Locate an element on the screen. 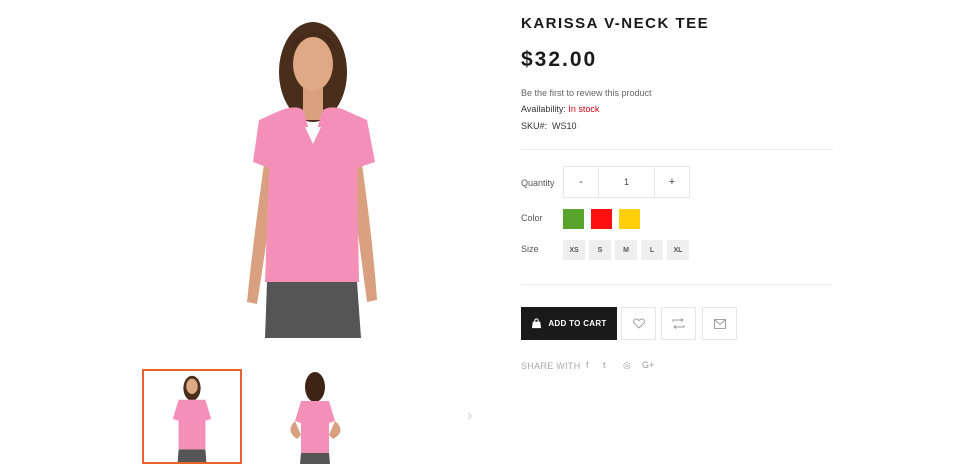 This screenshot has height=471, width=980. color-swatch-green is located at coordinates (573, 219).